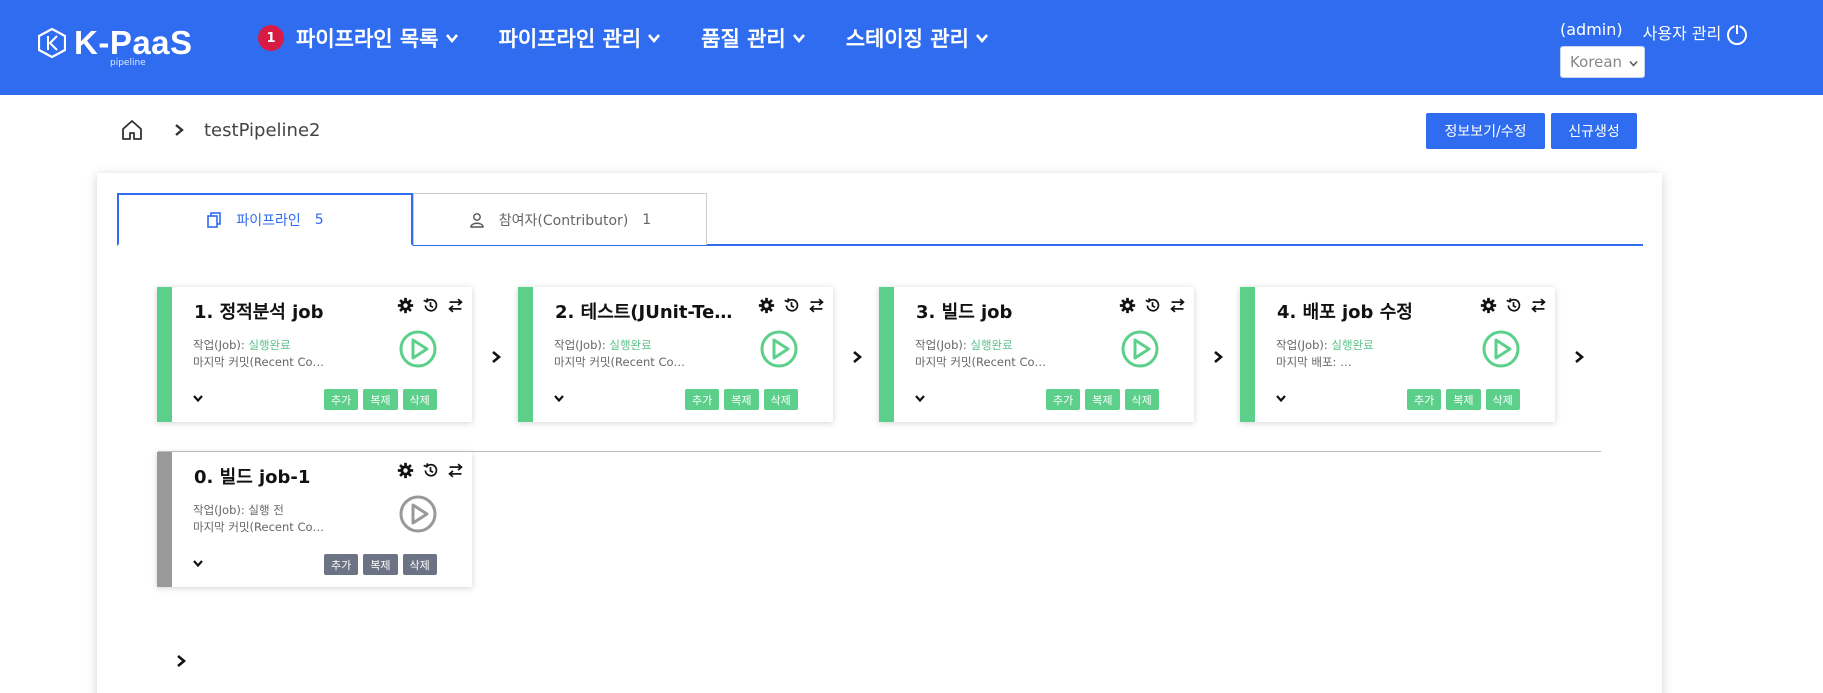 This screenshot has height=693, width=1823. I want to click on breadcrumb: testPipeline2, so click(220, 130).